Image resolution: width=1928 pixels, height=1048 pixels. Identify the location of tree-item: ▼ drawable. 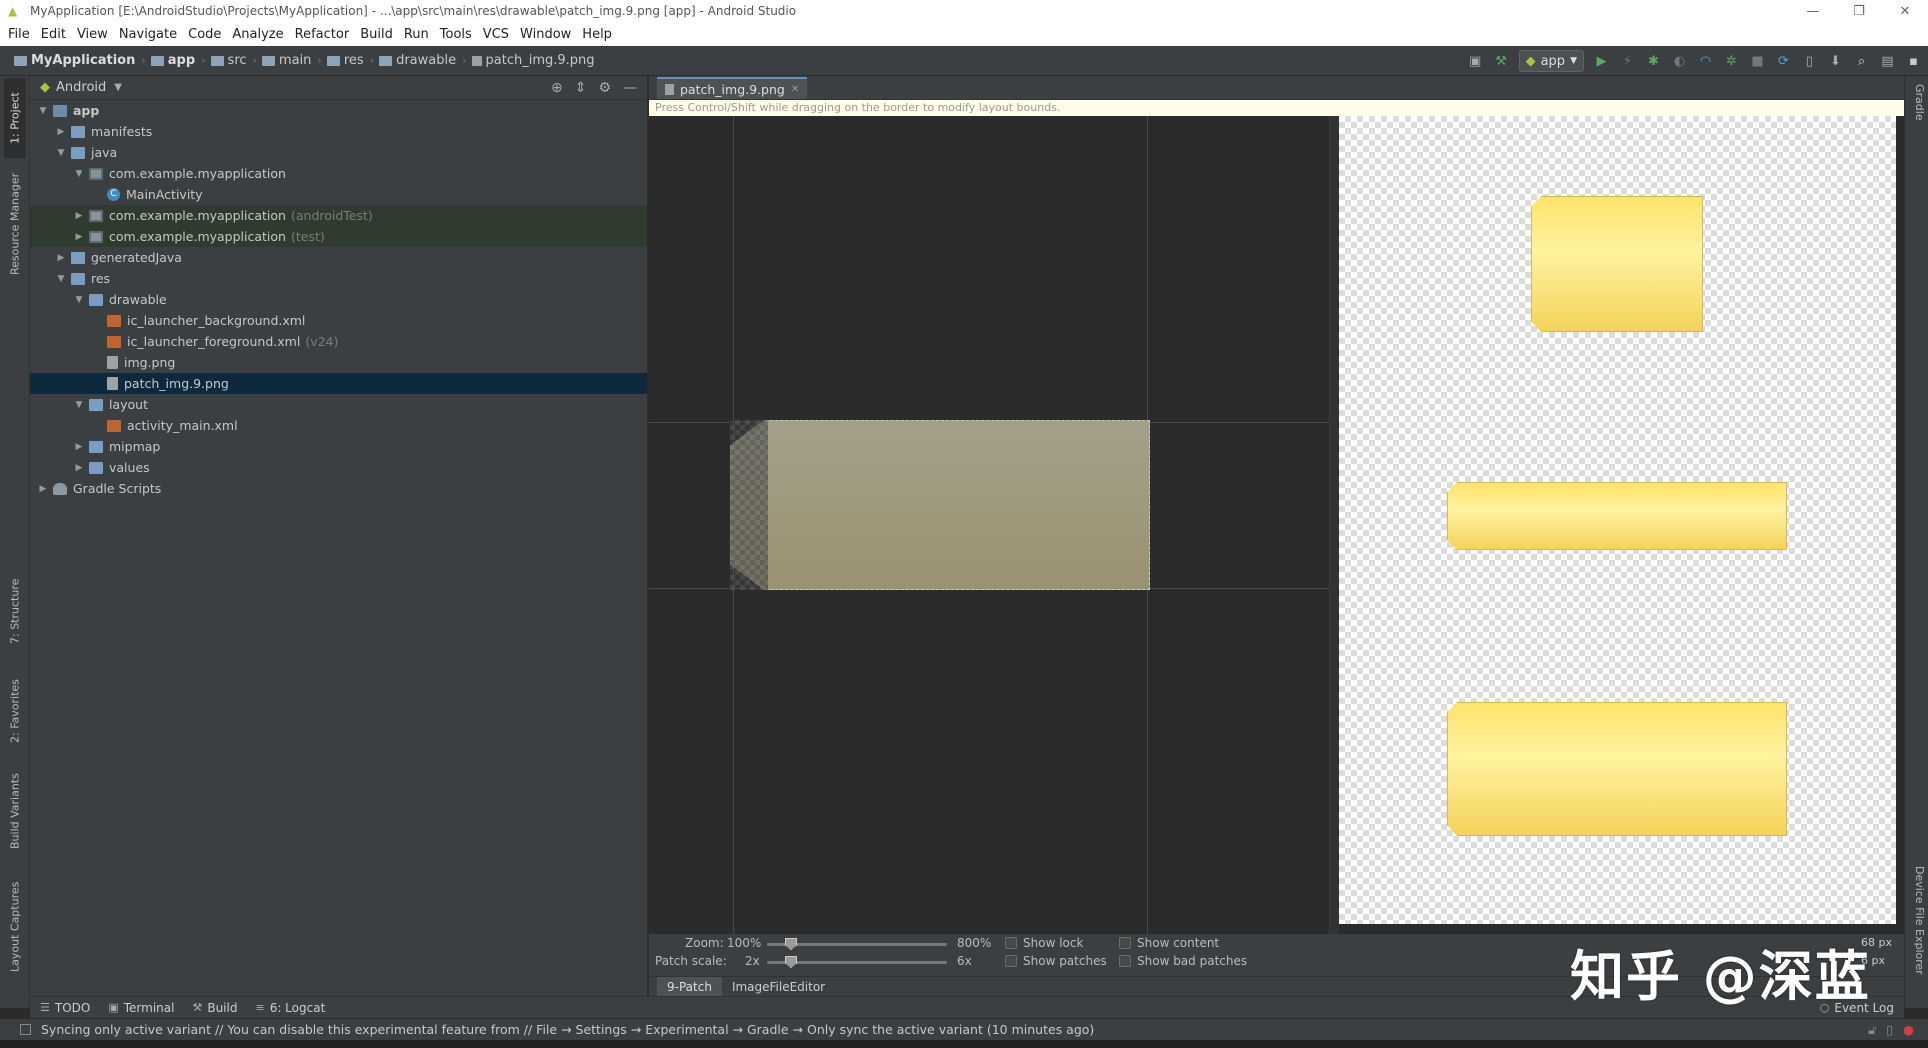
(338, 299).